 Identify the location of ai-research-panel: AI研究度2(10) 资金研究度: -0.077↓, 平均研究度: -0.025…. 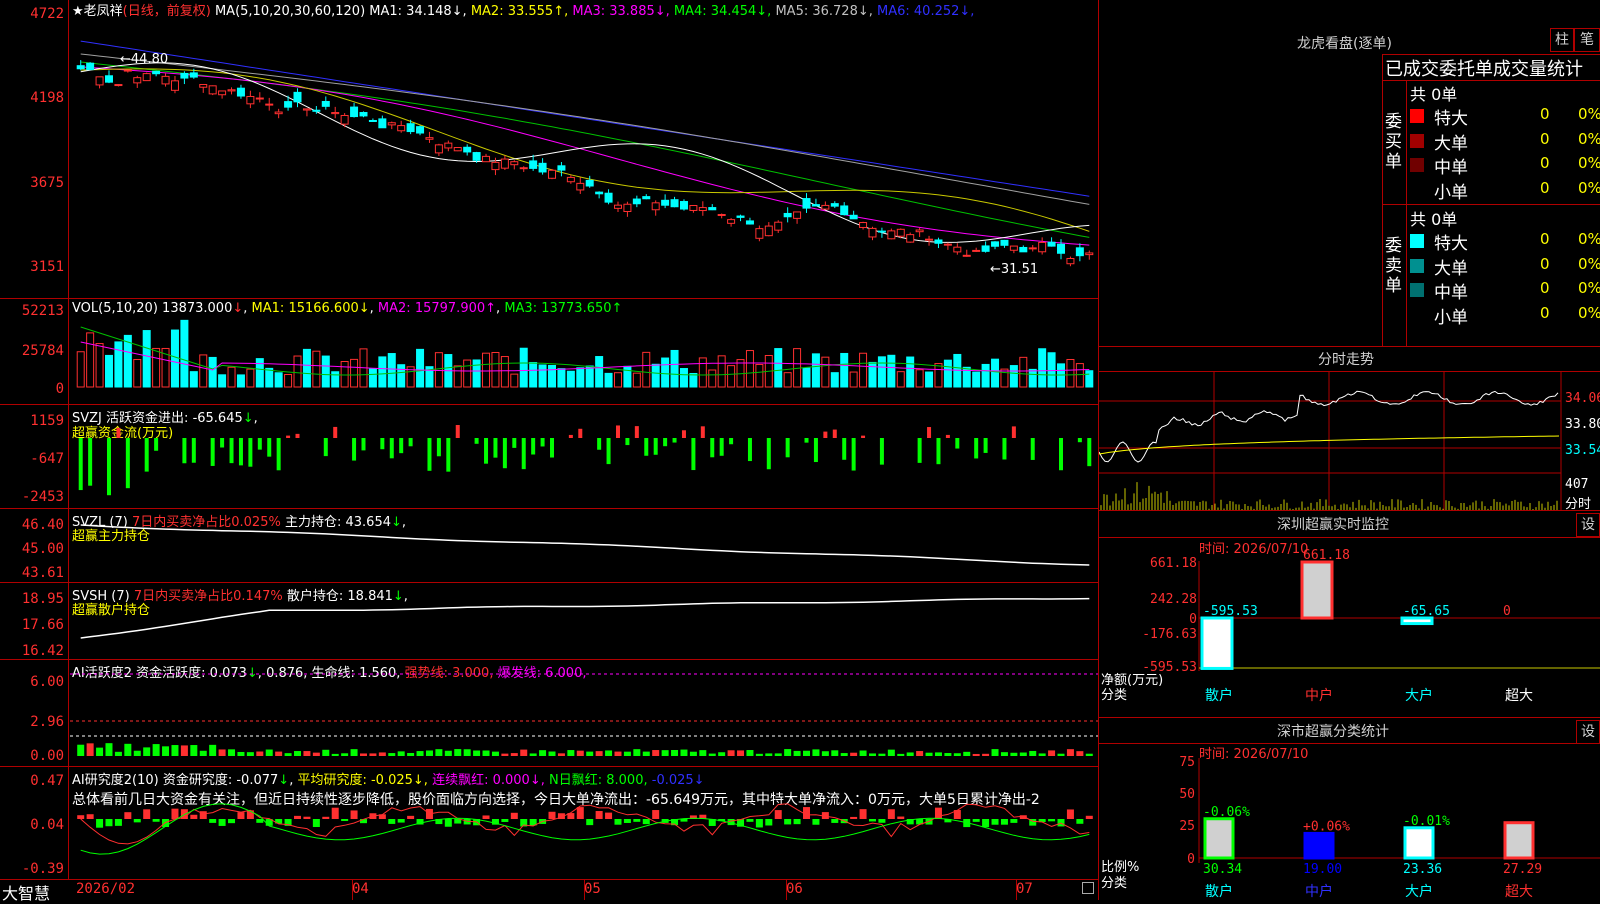
(549, 823).